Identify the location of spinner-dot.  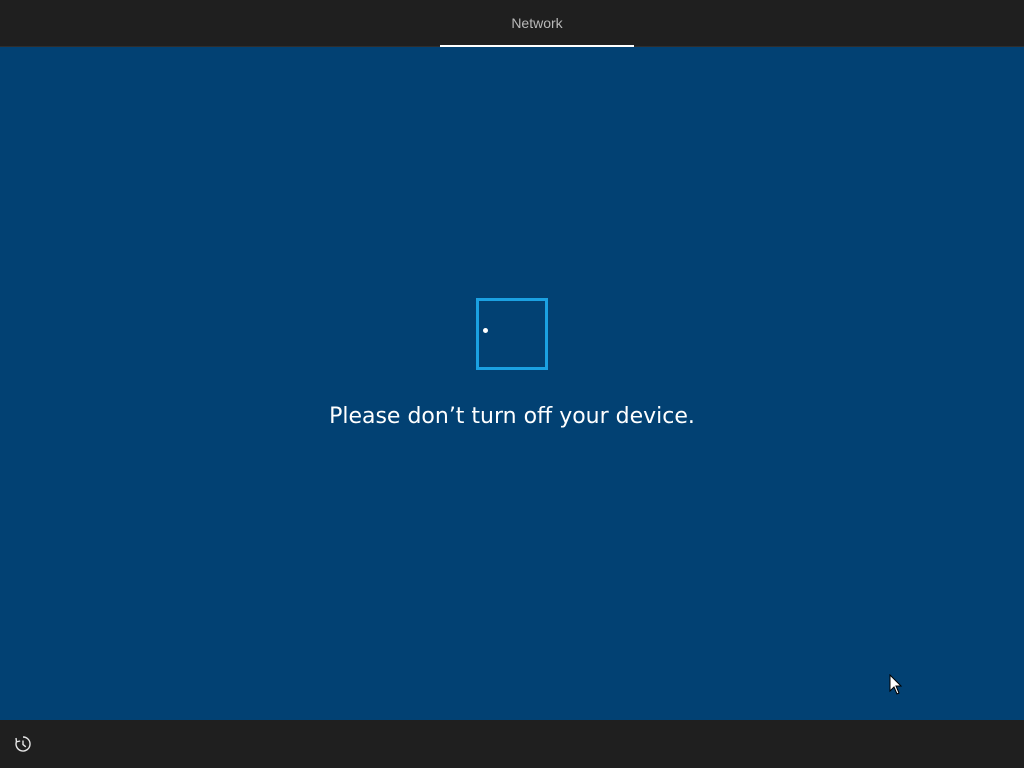
(485, 330).